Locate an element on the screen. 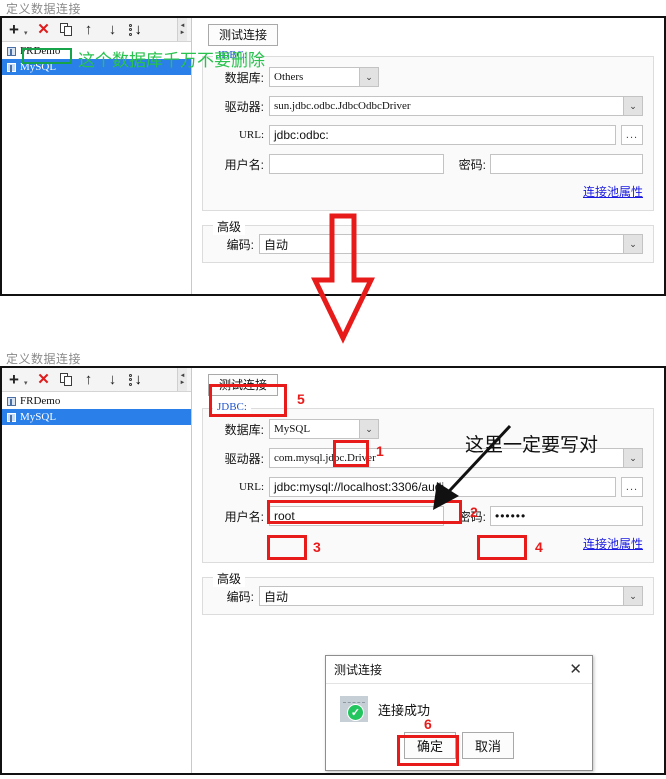 This screenshot has height=779, width=666. database-select: Others ⌄ is located at coordinates (324, 77).